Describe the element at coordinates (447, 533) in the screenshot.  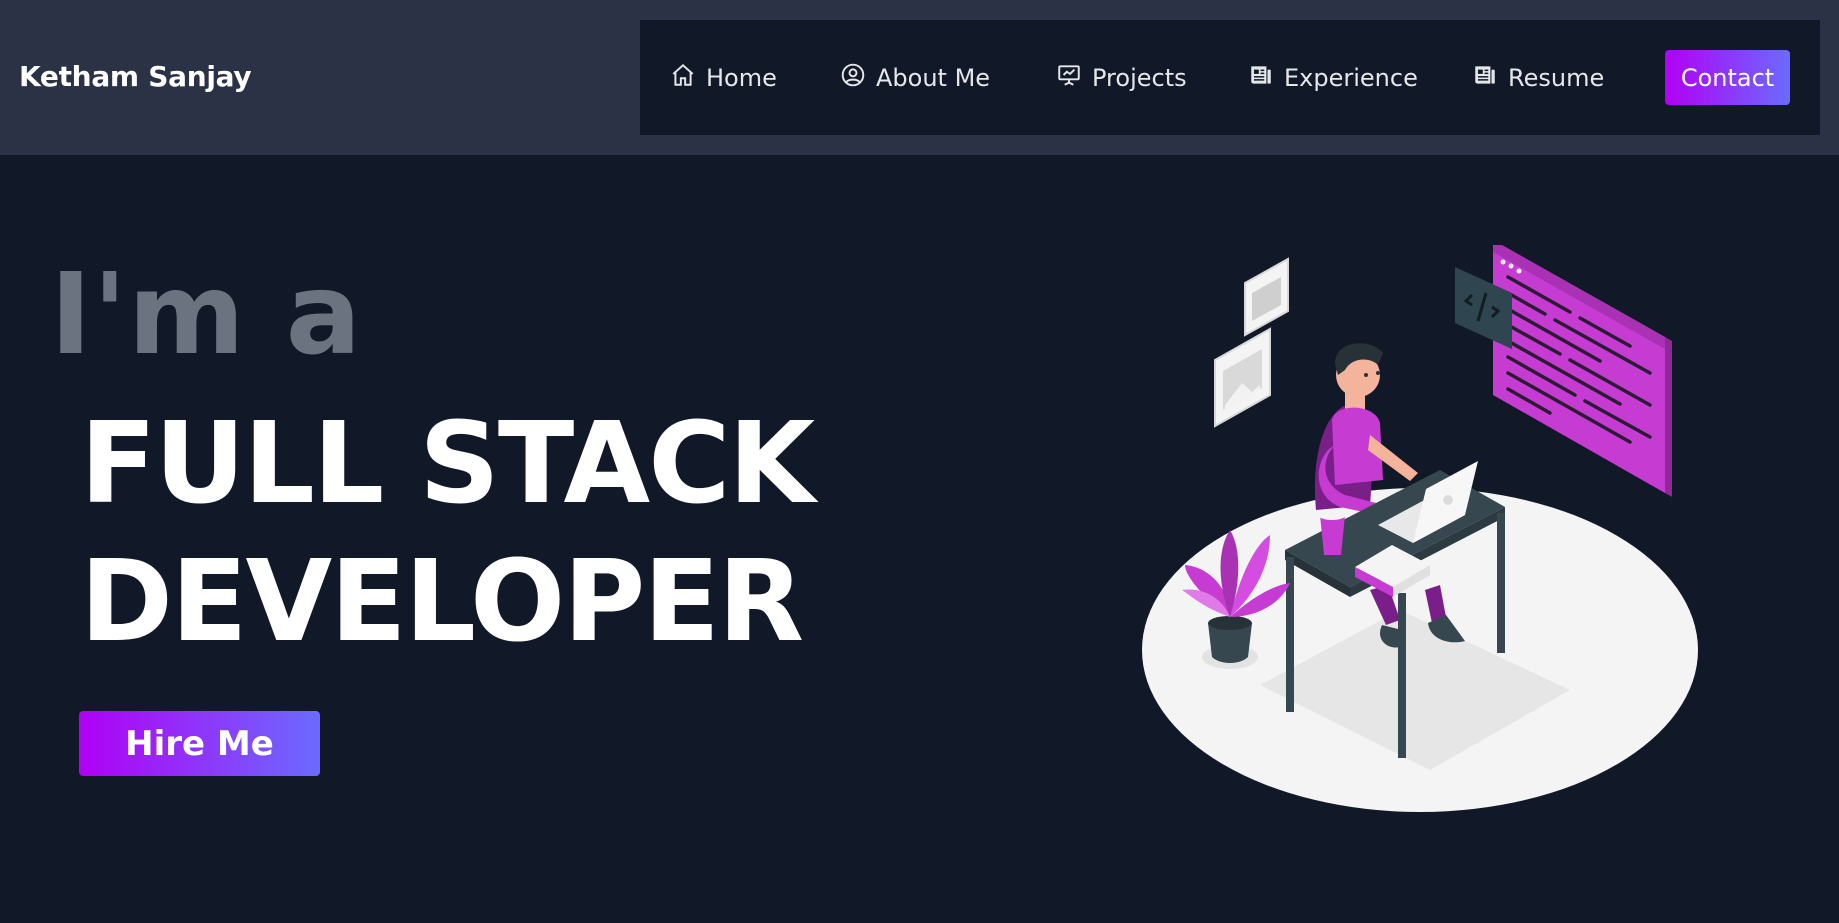
I see `hero-title: FULL STACK DEVELOPER` at that location.